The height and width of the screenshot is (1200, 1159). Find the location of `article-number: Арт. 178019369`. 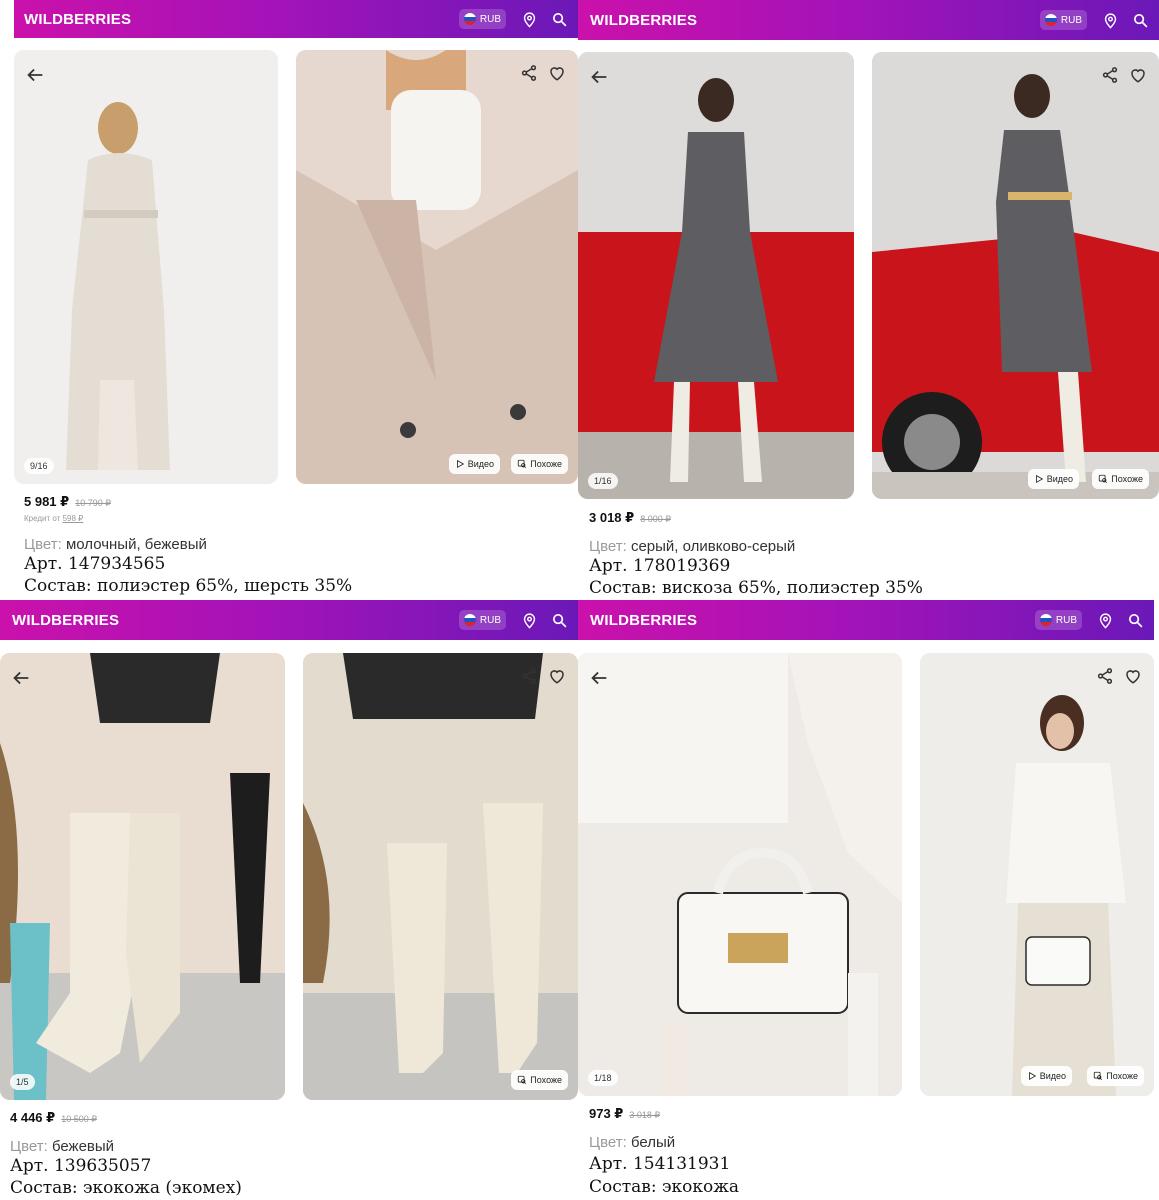

article-number: Арт. 178019369 is located at coordinates (660, 566).